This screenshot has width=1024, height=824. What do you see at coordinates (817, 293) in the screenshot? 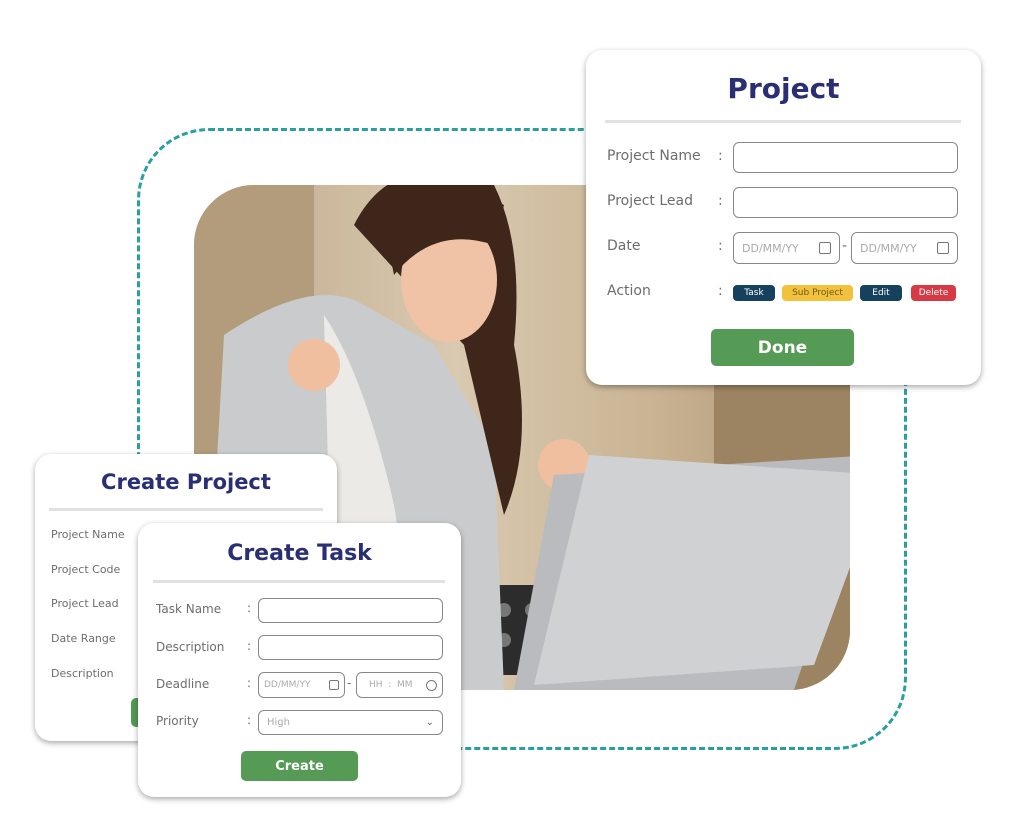
I see `sub-project-button: Sub Project` at bounding box center [817, 293].